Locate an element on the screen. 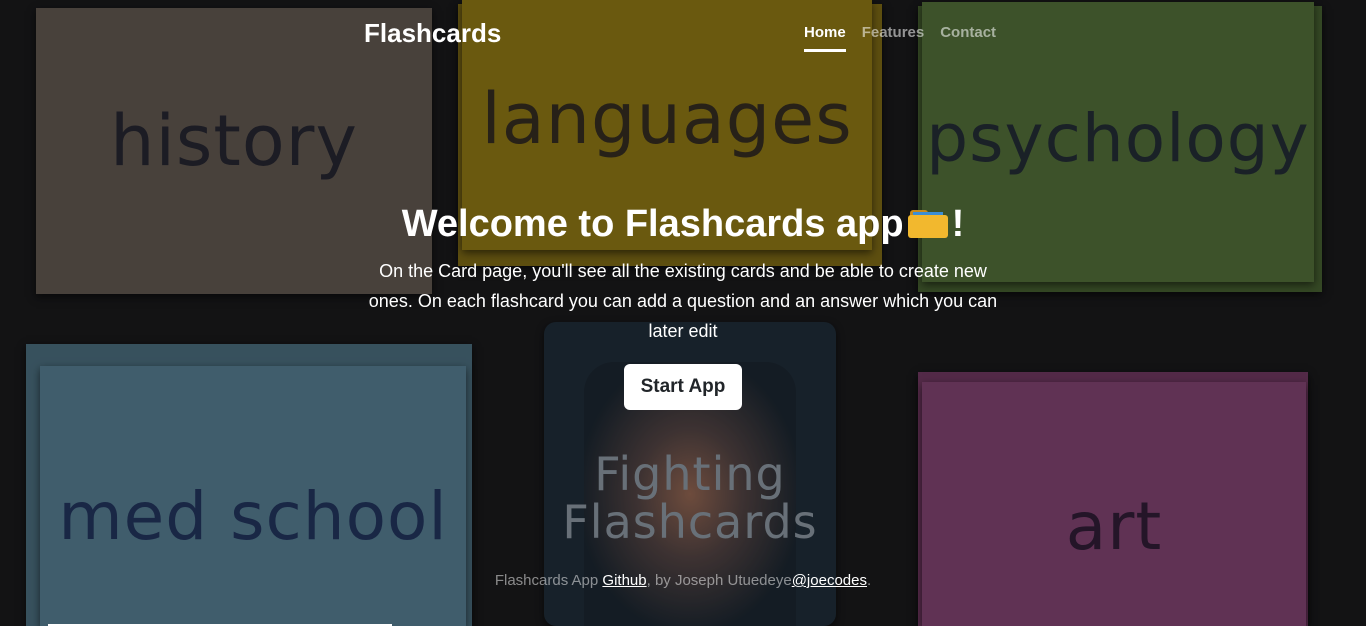 This screenshot has width=1366, height=626. title-exclamation: ! is located at coordinates (958, 224).